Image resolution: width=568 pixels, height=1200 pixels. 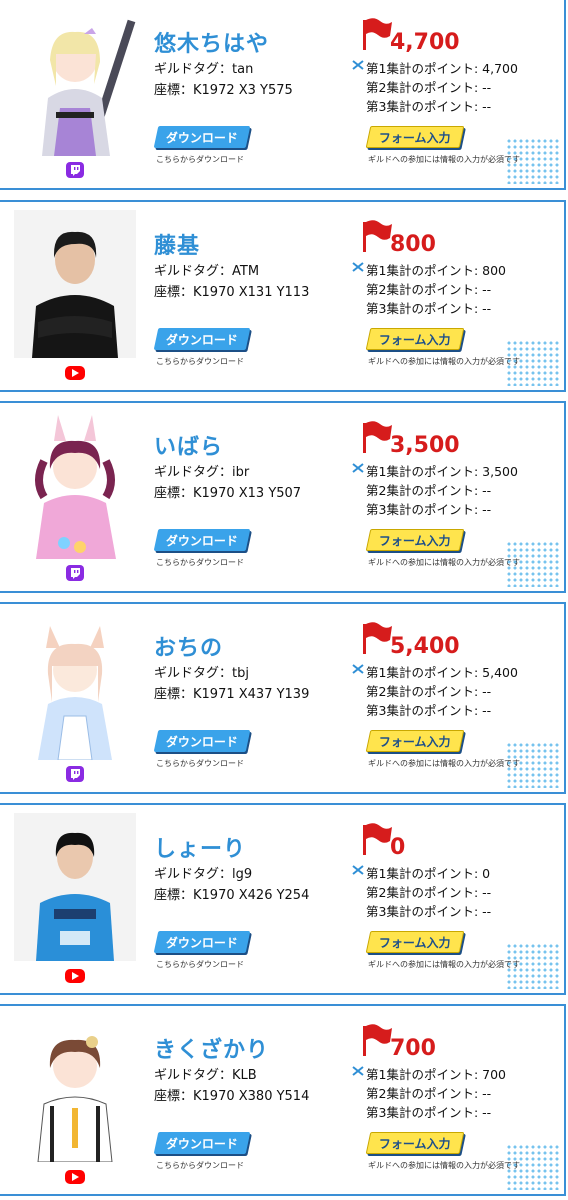 What do you see at coordinates (201, 673) in the screenshot?
I see `guild-tag: ギルドタグ：tbj` at bounding box center [201, 673].